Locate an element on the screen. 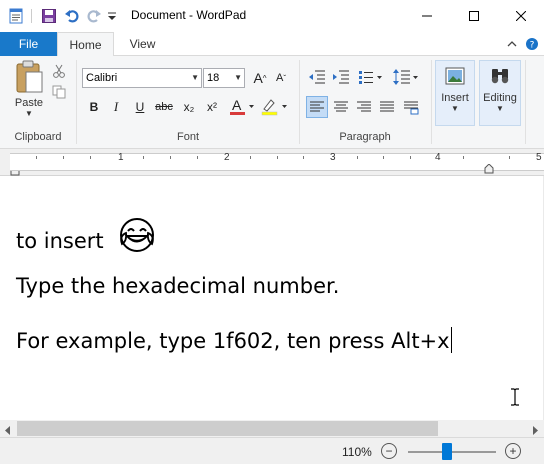  maximize-icon is located at coordinates (474, 16).